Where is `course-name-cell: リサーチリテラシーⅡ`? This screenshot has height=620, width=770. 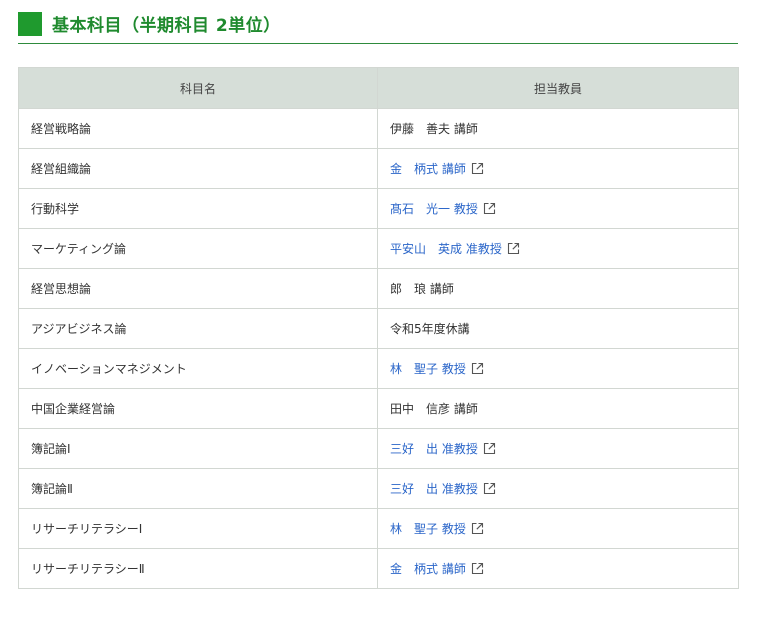
course-name-cell: リサーチリテラシーⅡ is located at coordinates (198, 568).